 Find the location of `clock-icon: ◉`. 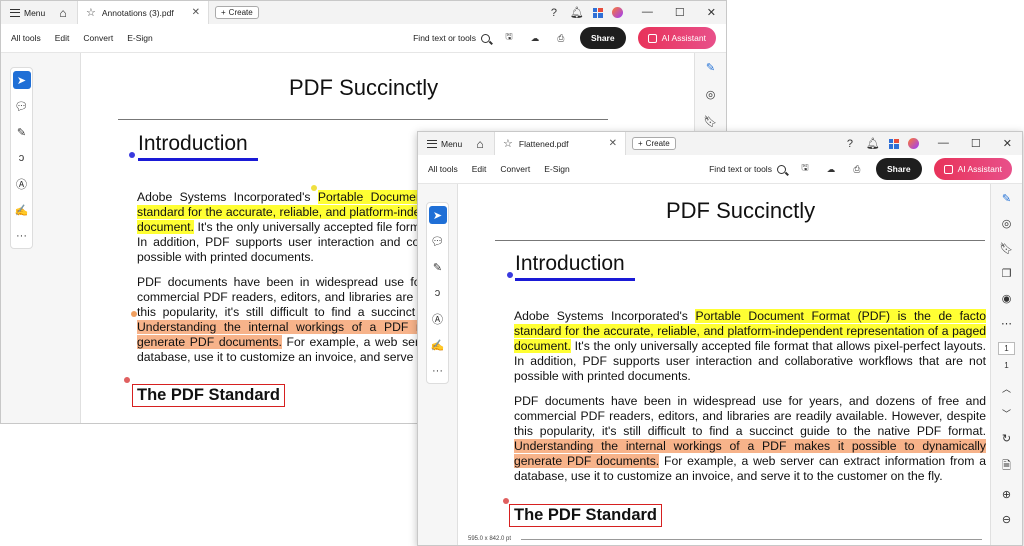

clock-icon: ◉ is located at coordinates (1007, 298).